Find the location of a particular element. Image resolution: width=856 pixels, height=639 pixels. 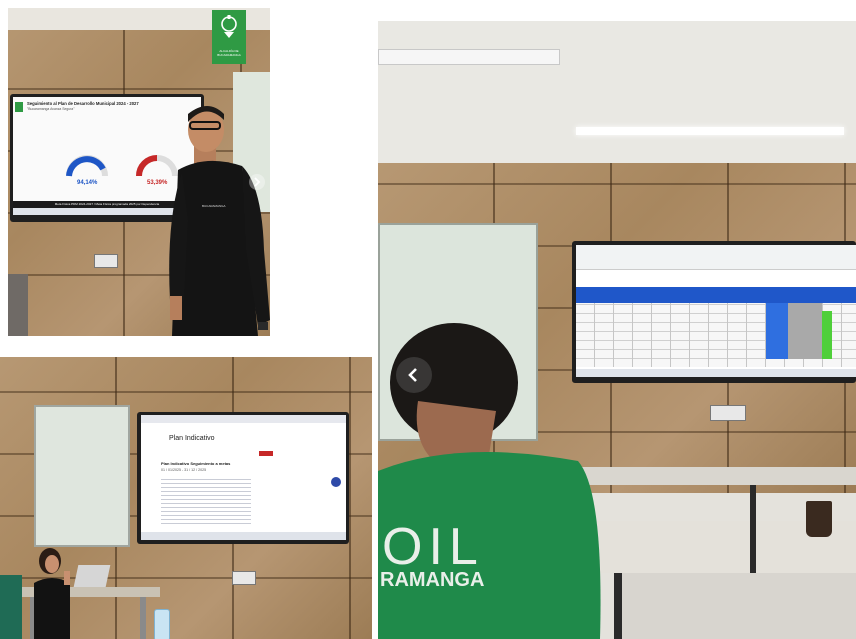

screen-fab is located at coordinates (336, 482).